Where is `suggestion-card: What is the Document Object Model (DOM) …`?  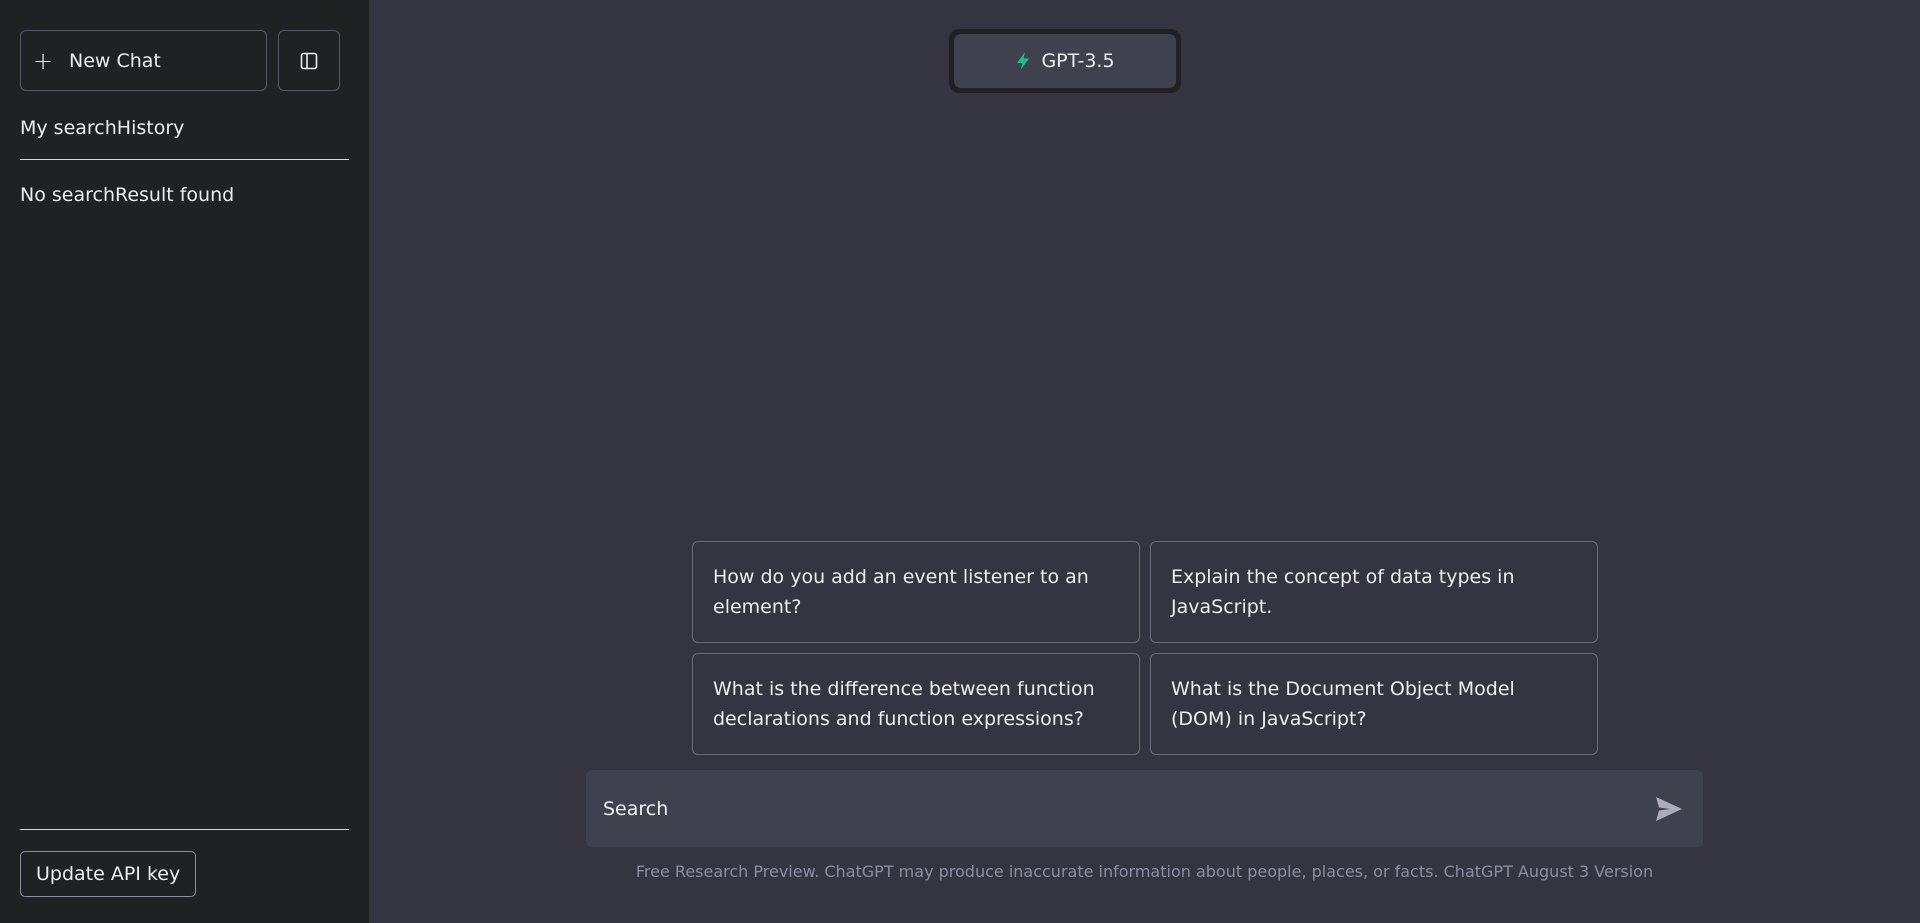 suggestion-card: What is the Document Object Model (DOM) … is located at coordinates (1374, 704).